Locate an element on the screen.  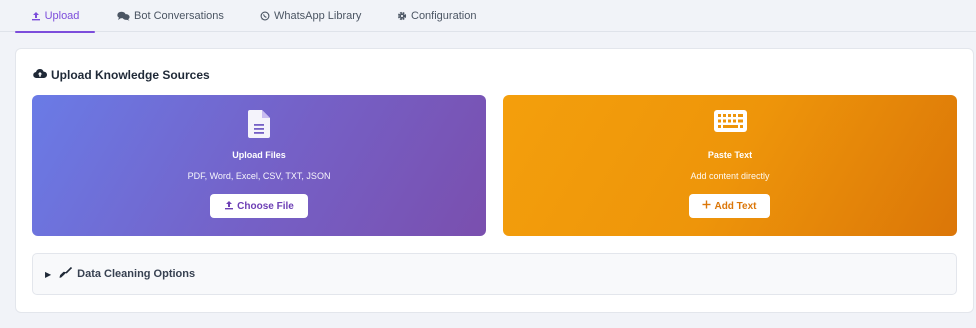
tab-label: Upload is located at coordinates (62, 16).